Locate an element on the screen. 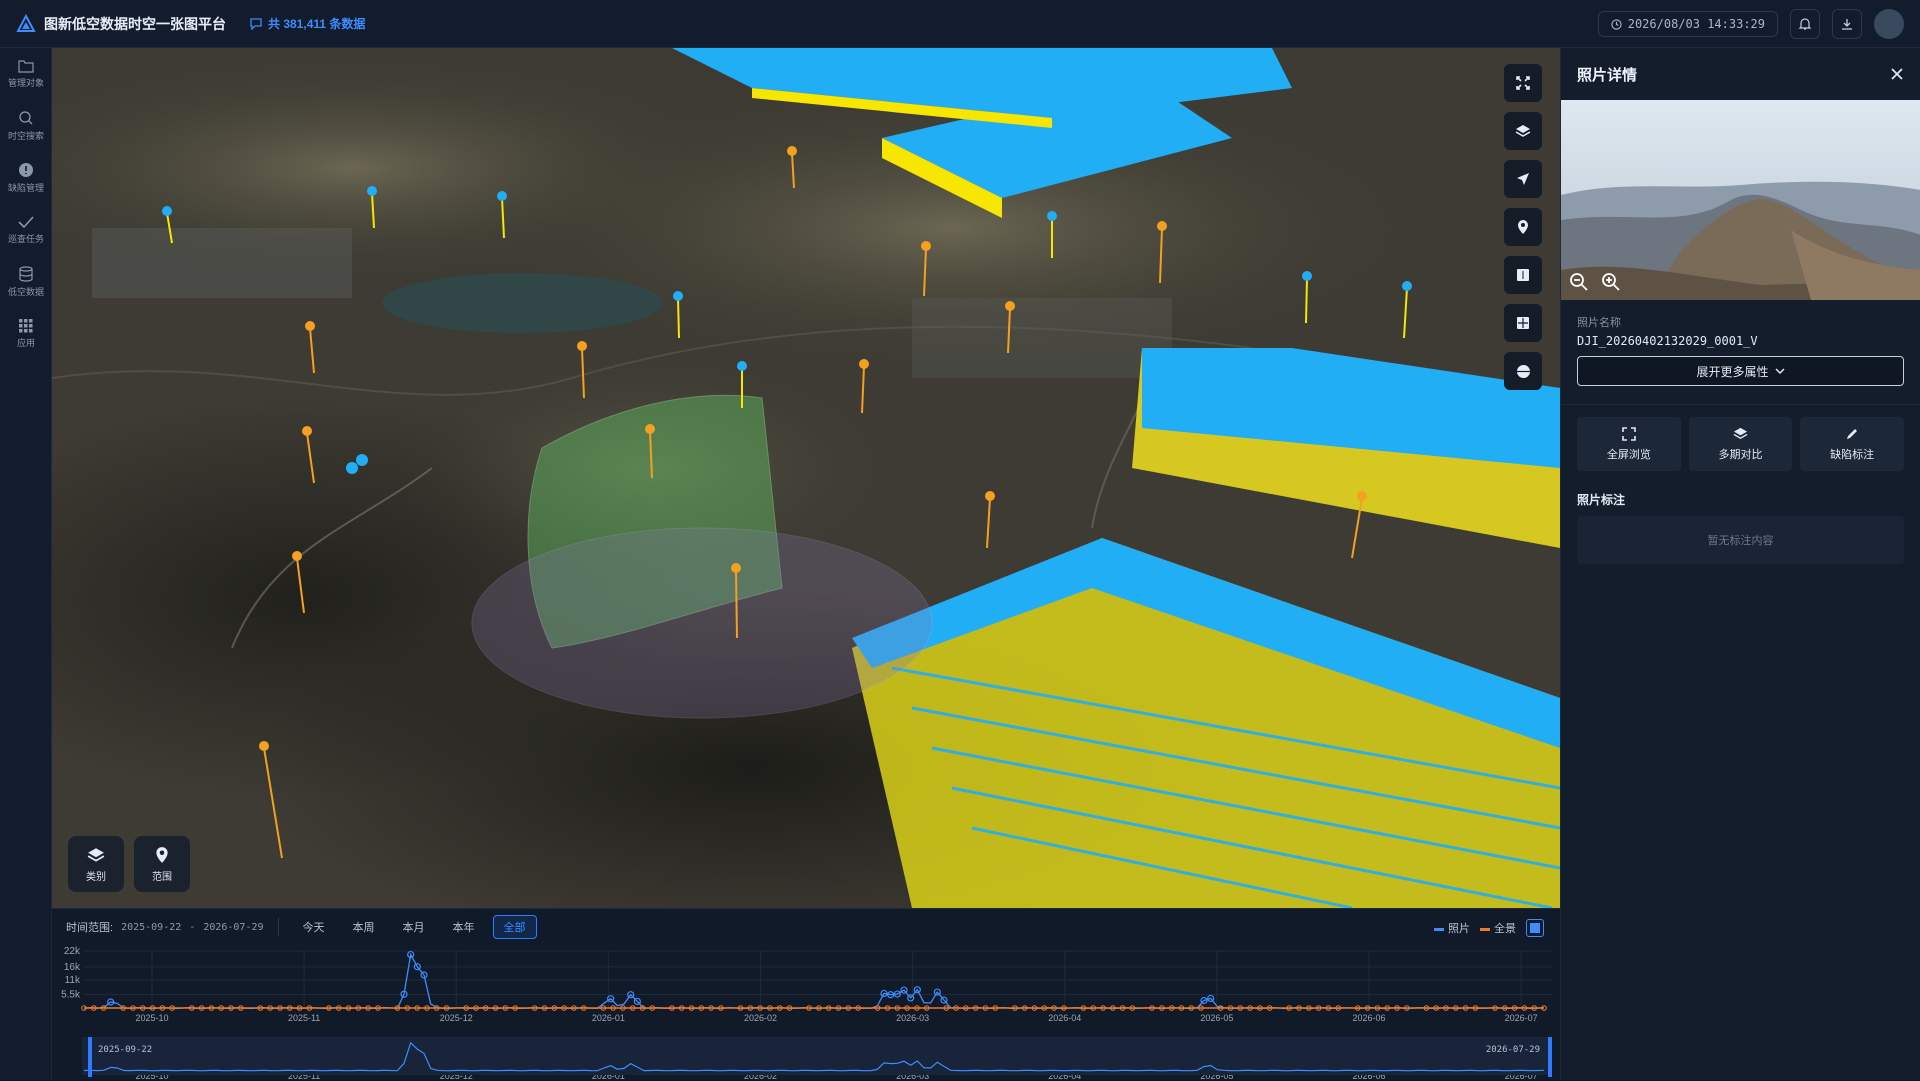 The height and width of the screenshot is (1081, 1920). pin-button is located at coordinates (1523, 227).